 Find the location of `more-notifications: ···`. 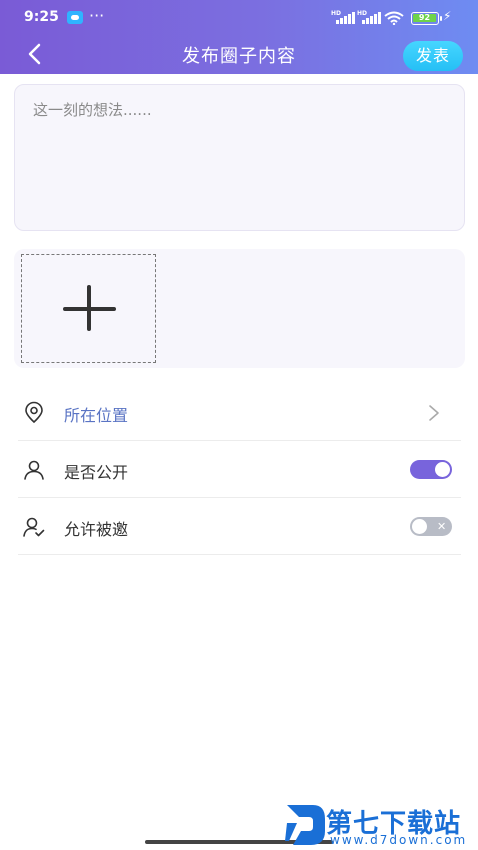

more-notifications: ··· is located at coordinates (97, 15).